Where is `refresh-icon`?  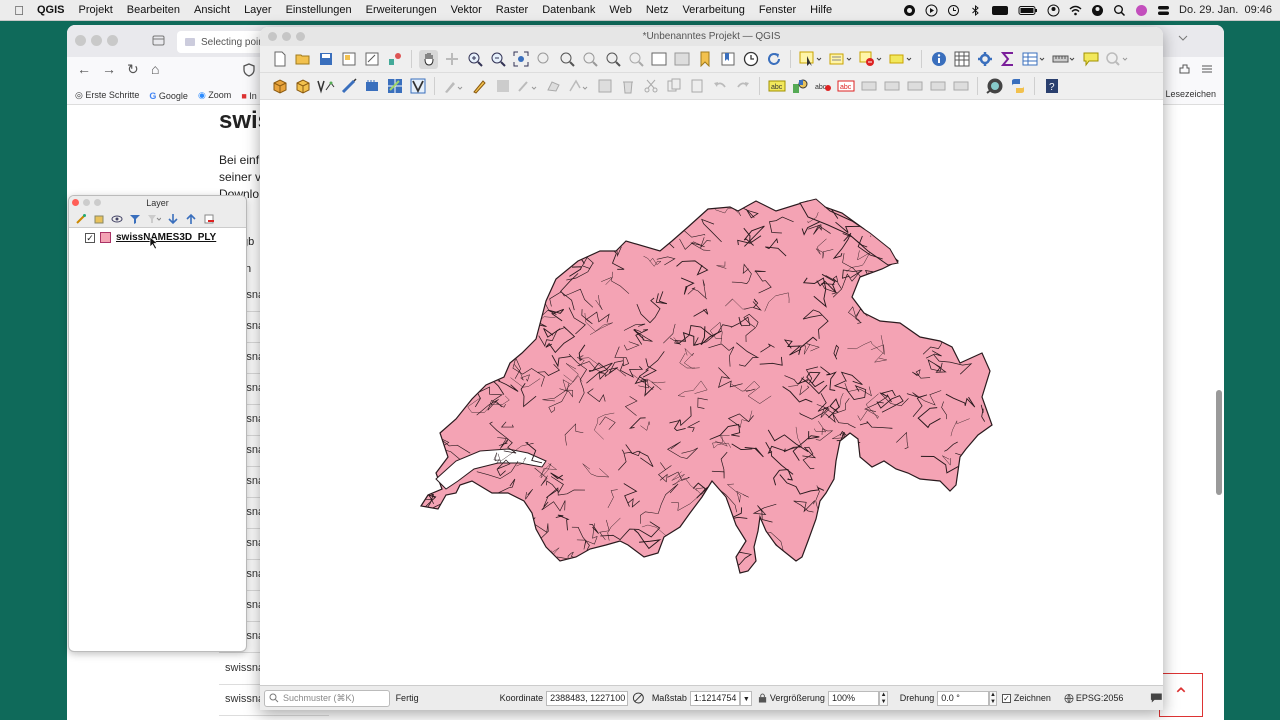 refresh-icon is located at coordinates (773, 59).